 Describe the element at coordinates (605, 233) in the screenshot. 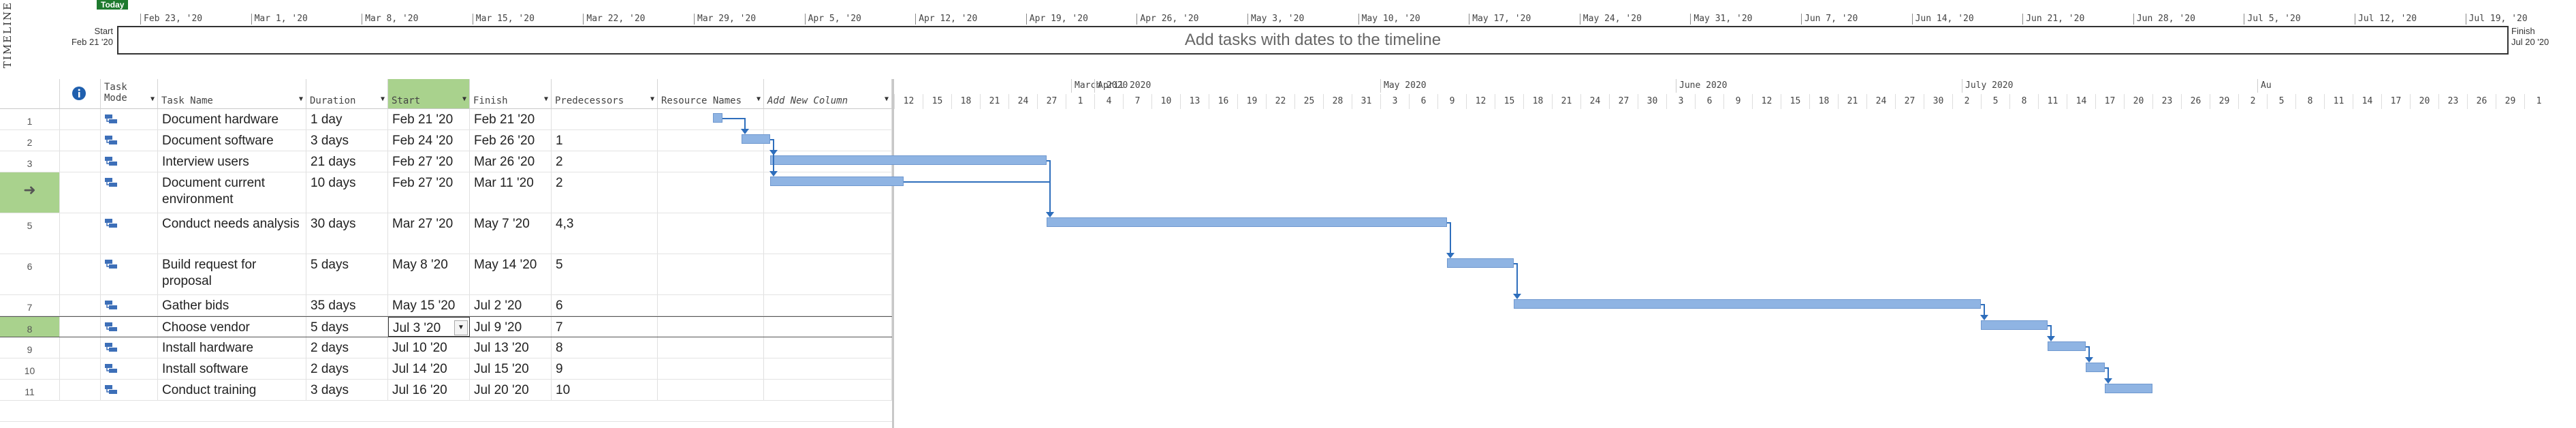

I see `predecessors-cell: 4,3` at that location.